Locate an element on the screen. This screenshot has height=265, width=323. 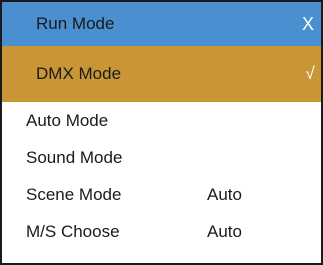
menu-item-scene-mode: Scene Mode Auto is located at coordinates (161, 194).